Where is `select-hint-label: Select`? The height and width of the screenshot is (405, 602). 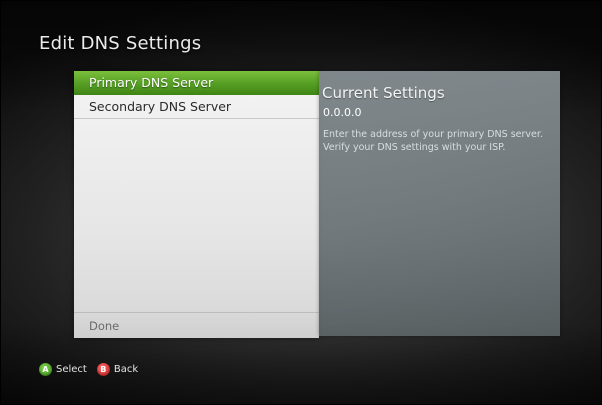
select-hint-label: Select is located at coordinates (71, 369).